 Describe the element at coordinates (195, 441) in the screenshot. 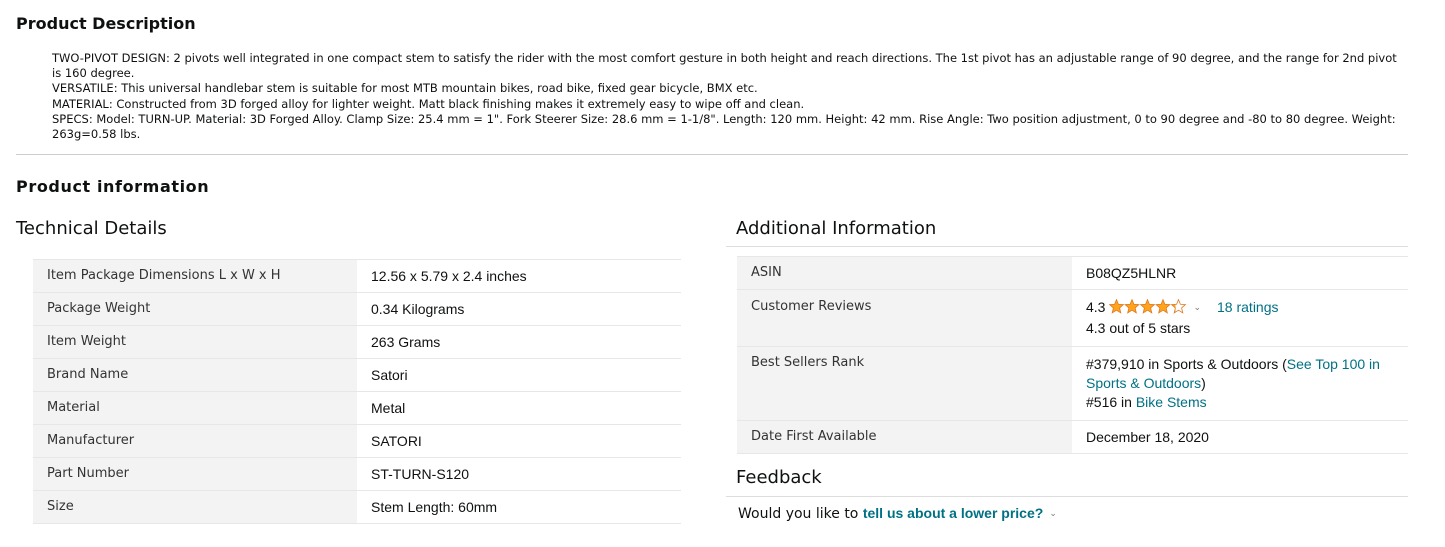

I see `spec-label: Manufacturer` at that location.